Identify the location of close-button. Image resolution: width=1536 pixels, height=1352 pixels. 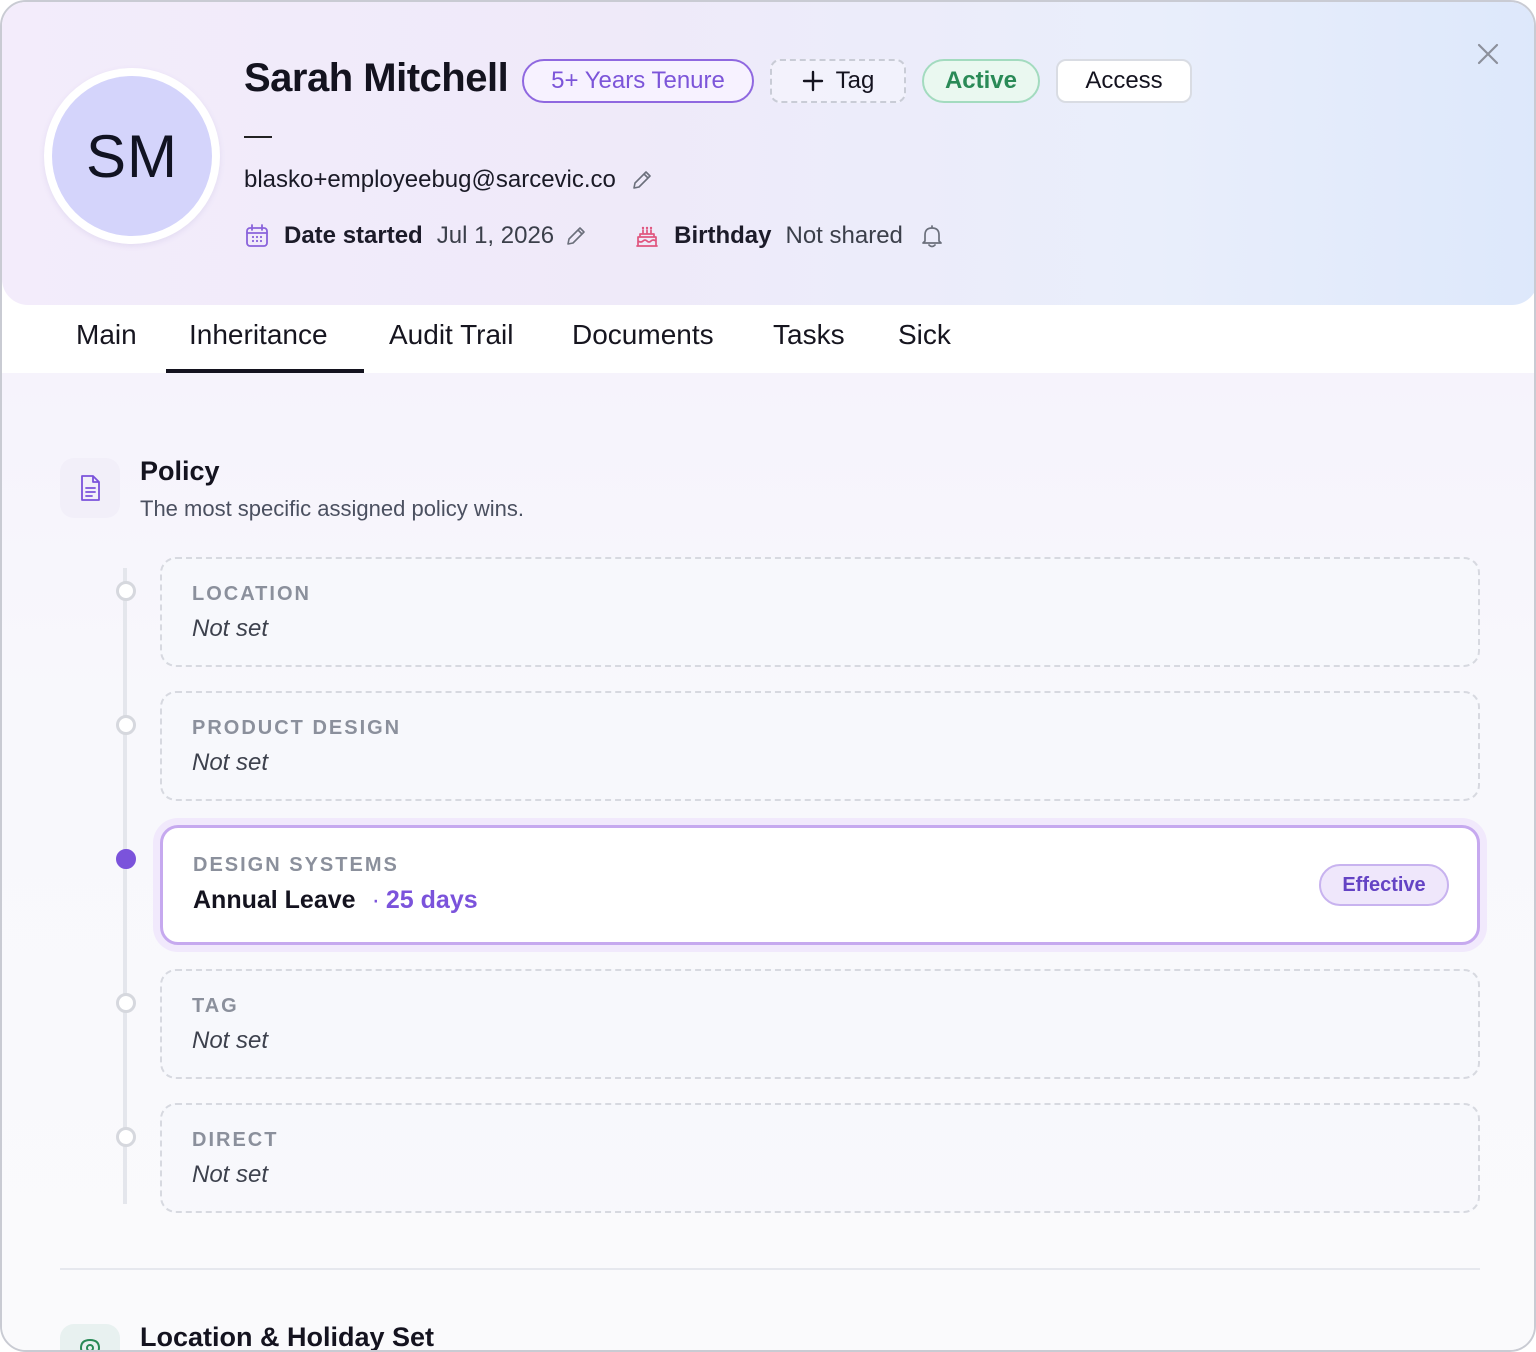
(1488, 54).